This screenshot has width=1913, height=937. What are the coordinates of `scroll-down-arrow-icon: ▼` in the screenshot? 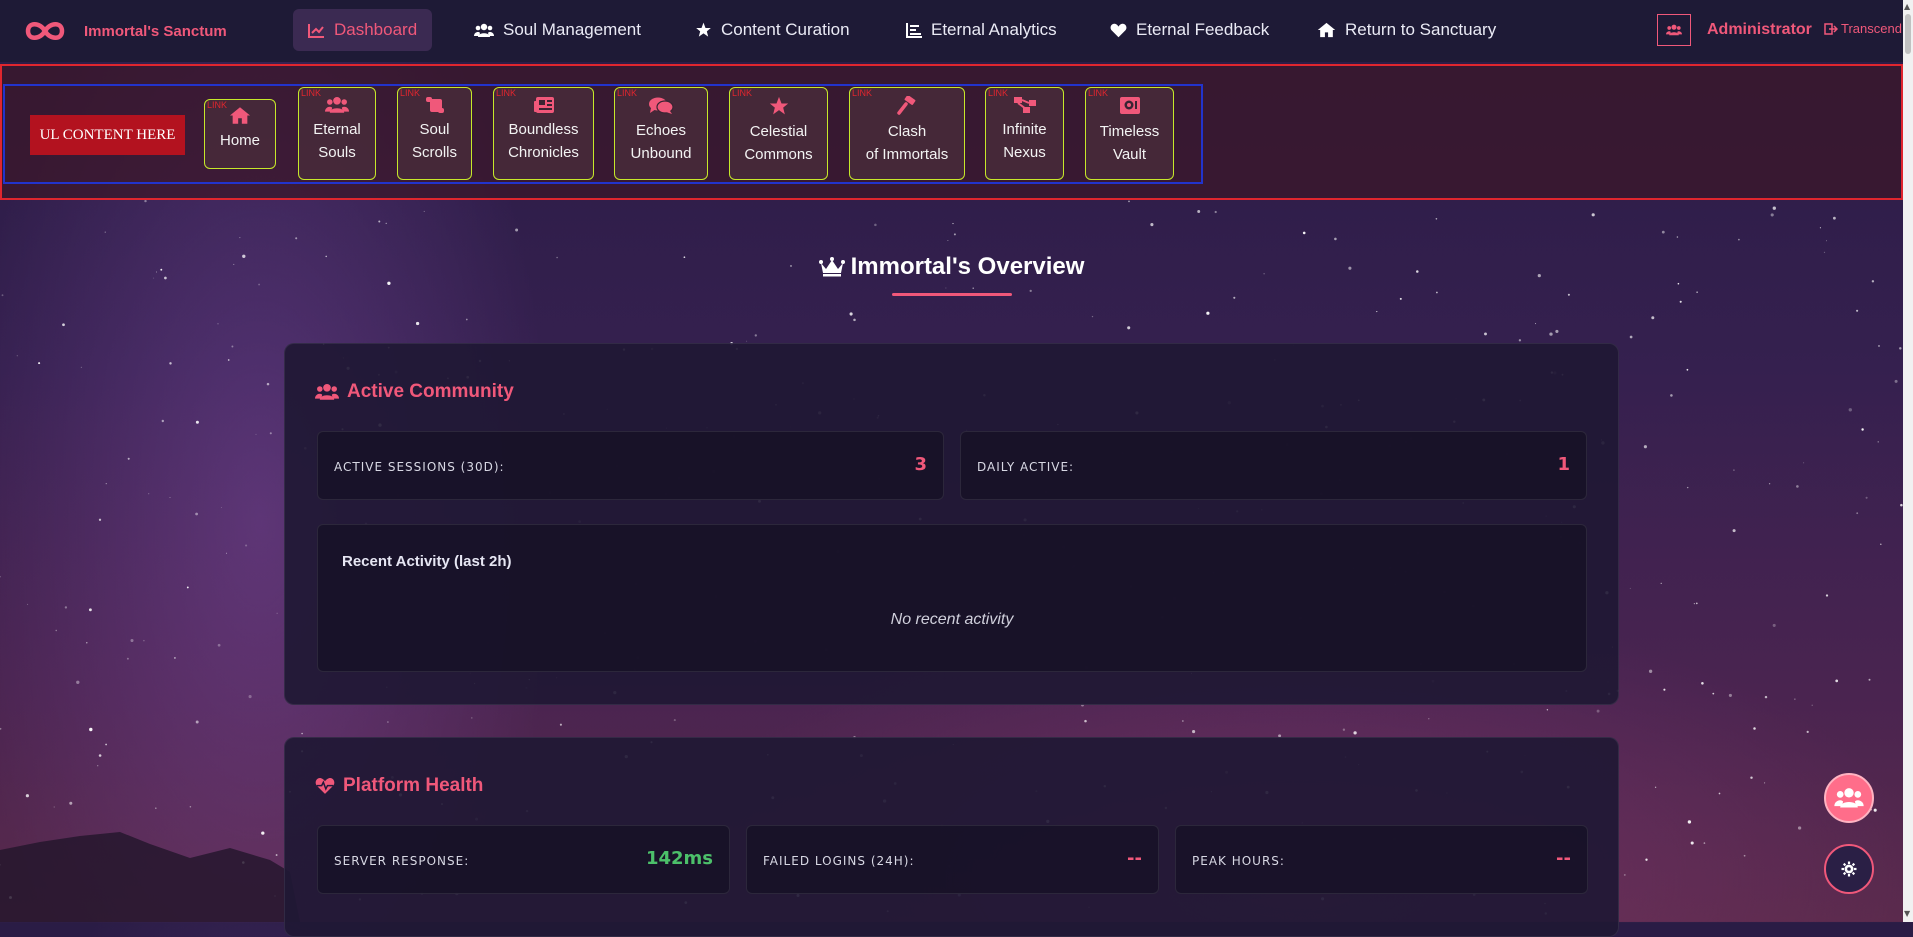 It's located at (1907, 913).